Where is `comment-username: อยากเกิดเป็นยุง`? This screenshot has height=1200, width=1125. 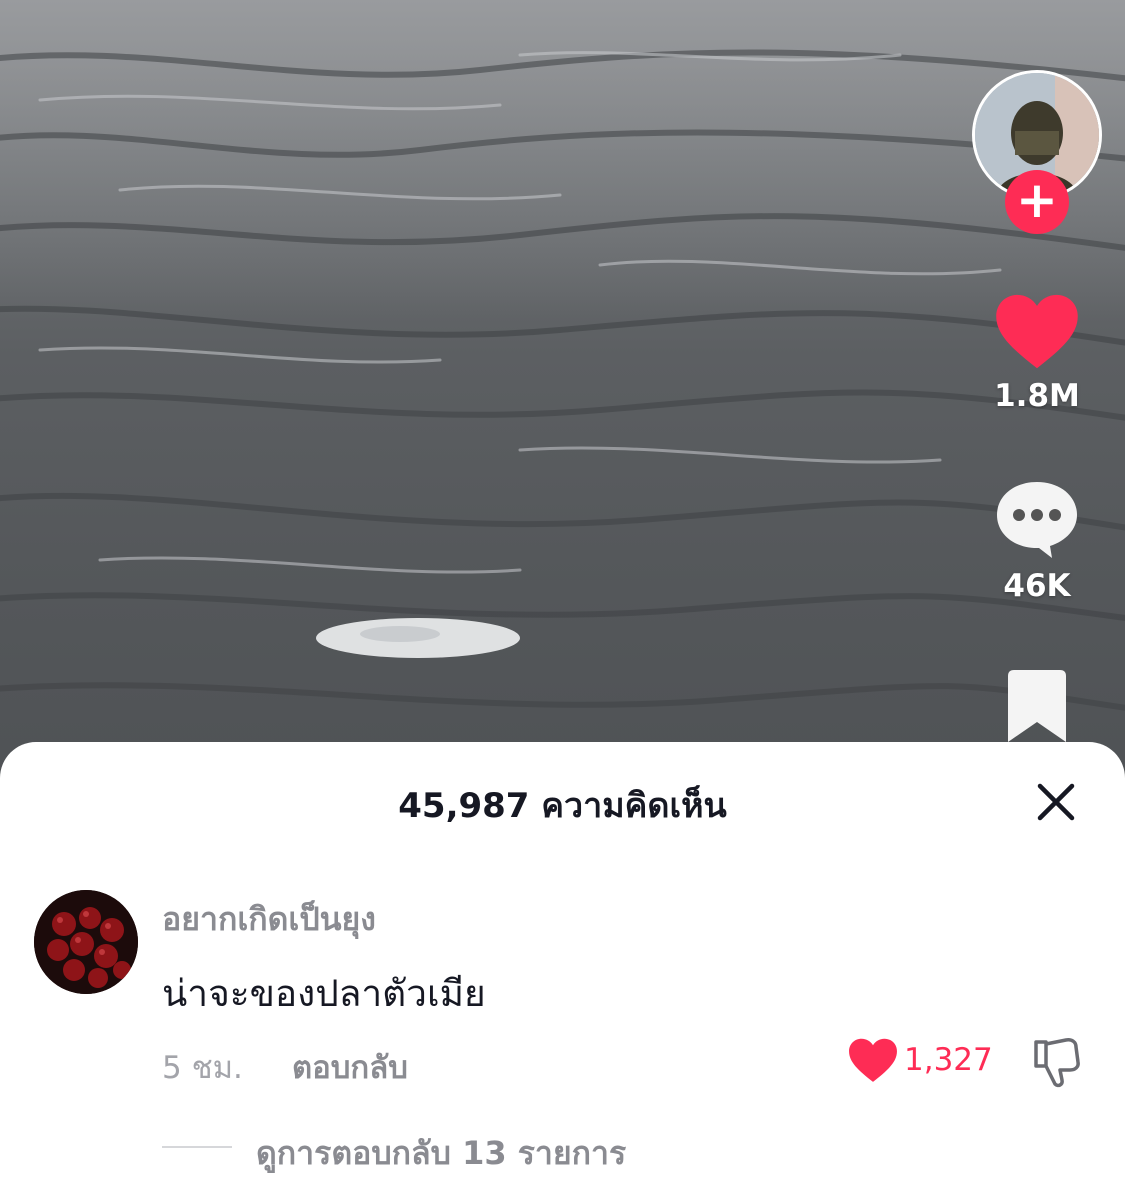
comment-username: อยากเกิดเป็นยุง is located at coordinates (269, 919).